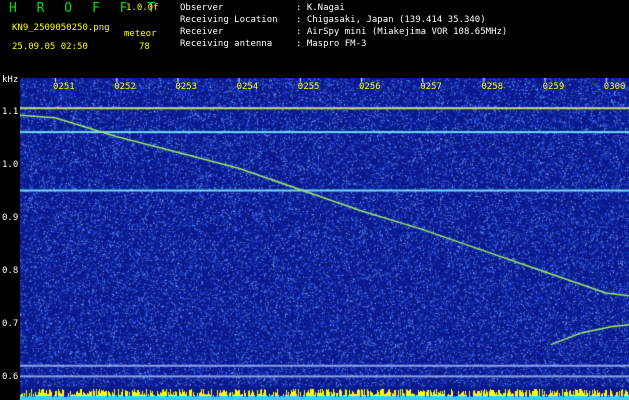 The height and width of the screenshot is (400, 629). I want to click on x-tick-label: 0253, so click(186, 87).